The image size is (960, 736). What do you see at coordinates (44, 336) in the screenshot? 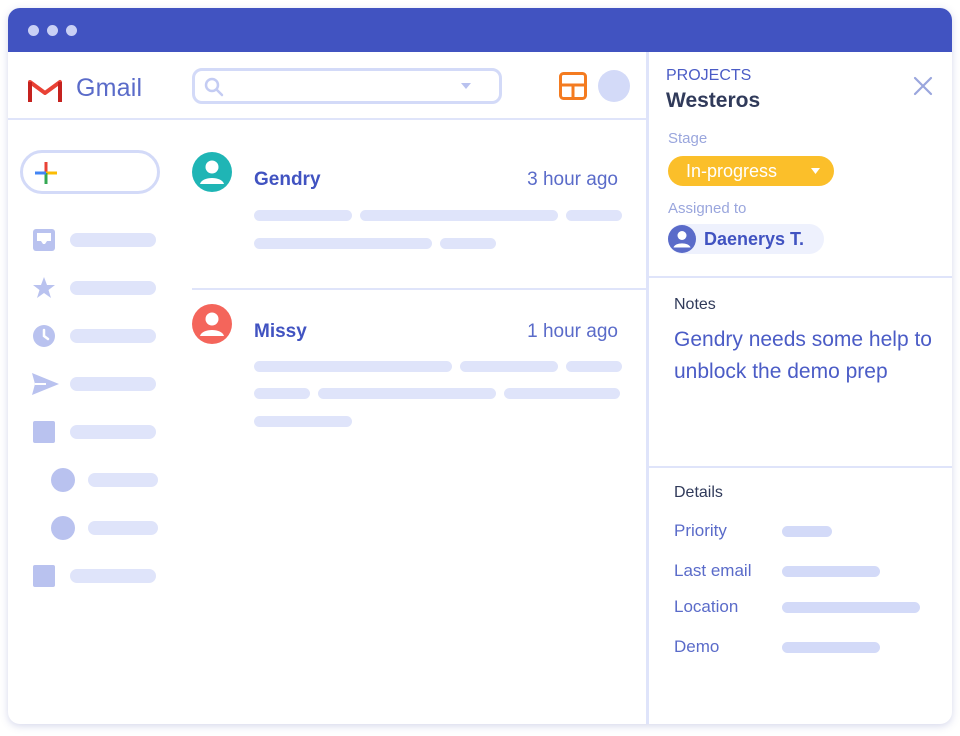
I see `clock-icon` at bounding box center [44, 336].